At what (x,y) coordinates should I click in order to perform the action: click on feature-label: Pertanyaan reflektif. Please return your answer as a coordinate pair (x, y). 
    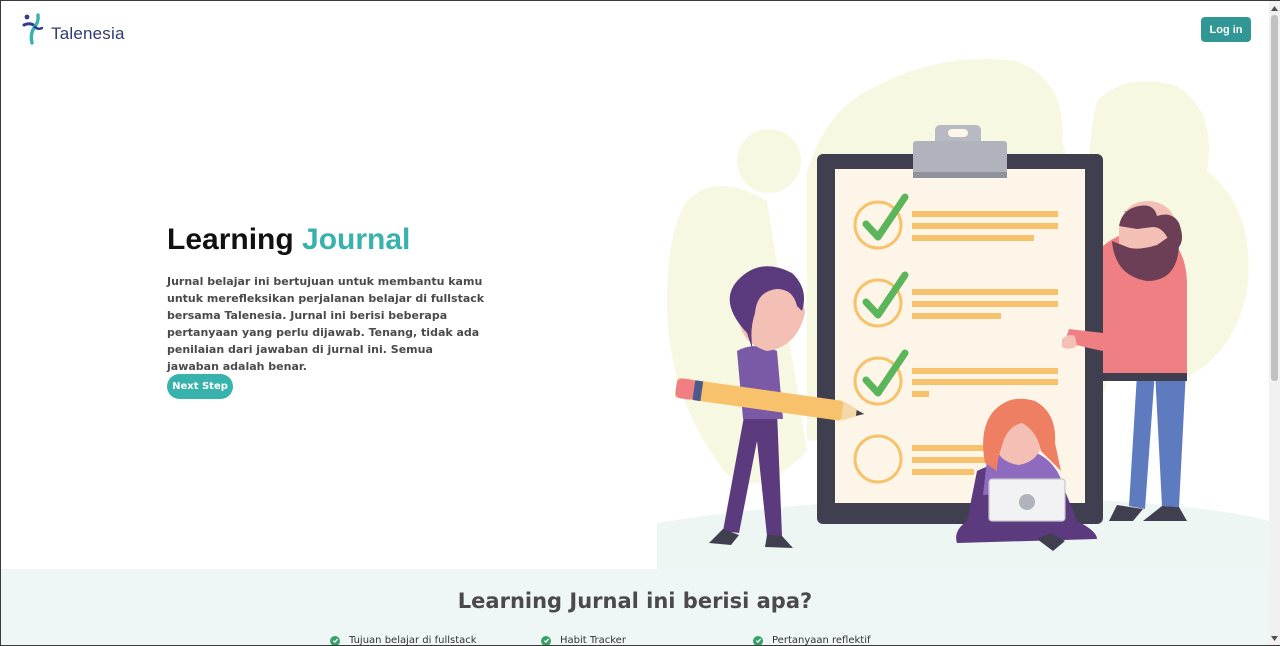
    Looking at the image, I should click on (821, 640).